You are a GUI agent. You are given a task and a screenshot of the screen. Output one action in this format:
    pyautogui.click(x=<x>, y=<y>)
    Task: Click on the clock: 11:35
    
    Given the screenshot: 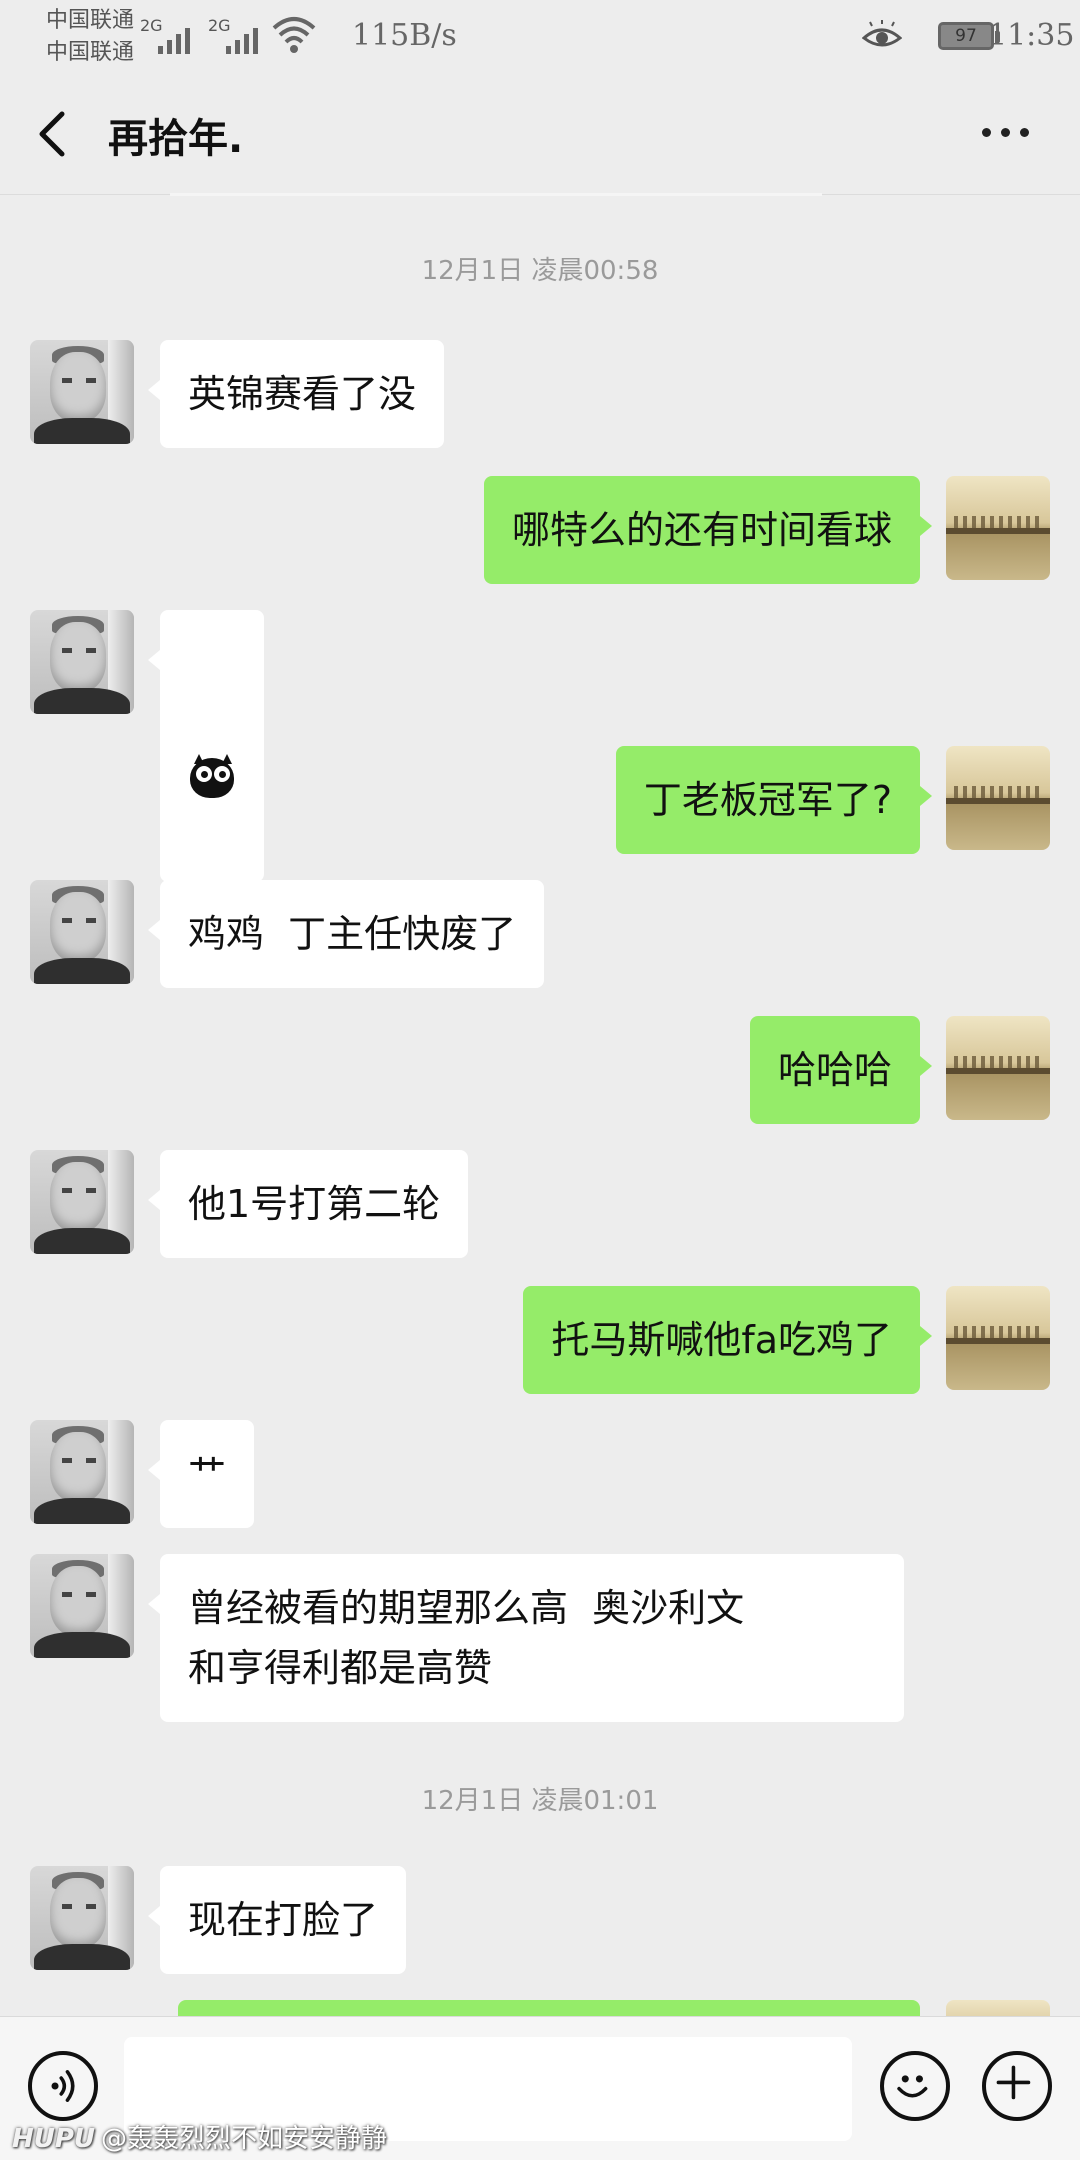 What is the action you would take?
    pyautogui.click(x=1031, y=35)
    